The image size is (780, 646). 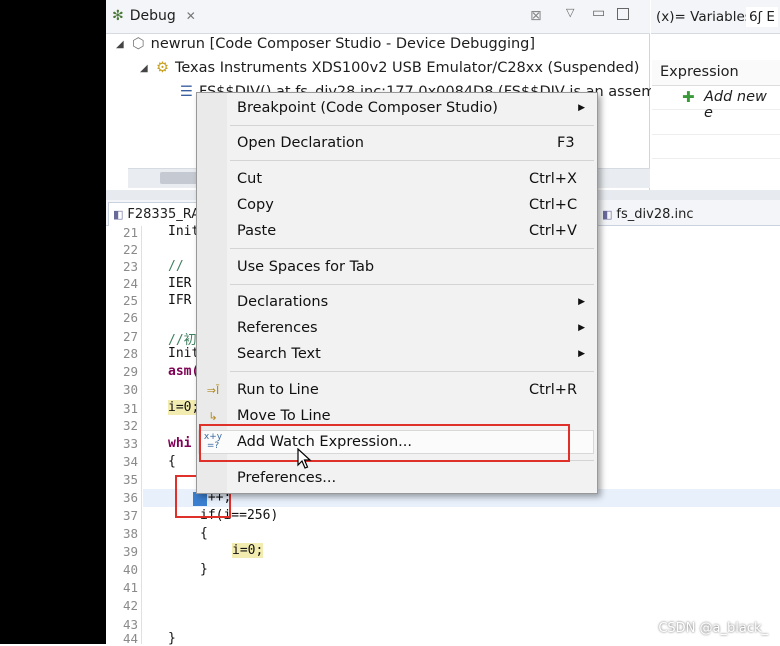 I want to click on editor-tab-label: fs_div28.inc, so click(x=655, y=214).